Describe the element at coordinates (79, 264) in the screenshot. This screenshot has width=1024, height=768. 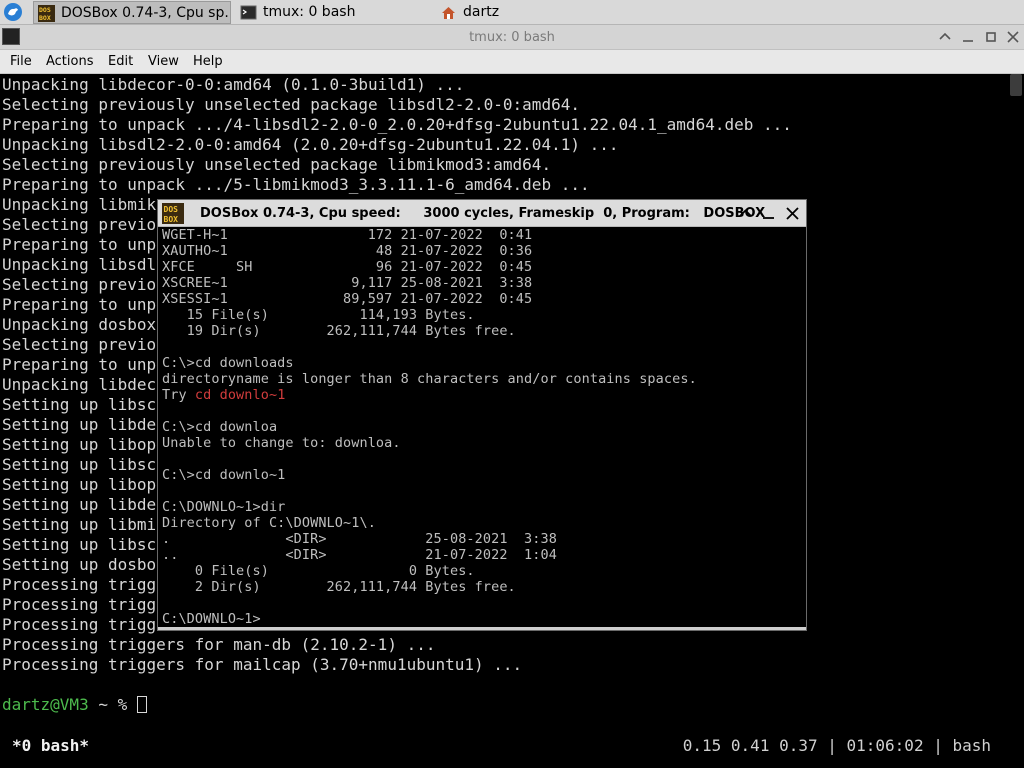
I see `terminal-line: Unpacking libsdl` at that location.